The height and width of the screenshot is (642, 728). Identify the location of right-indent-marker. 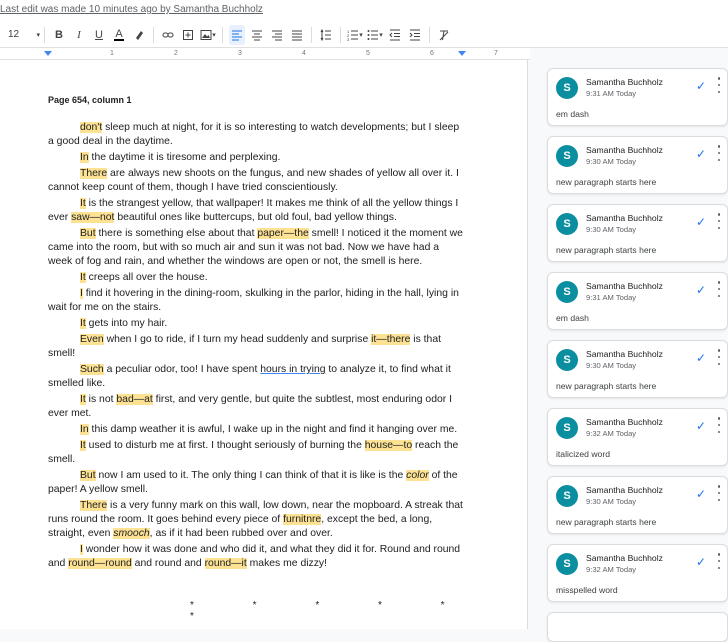
(462, 53).